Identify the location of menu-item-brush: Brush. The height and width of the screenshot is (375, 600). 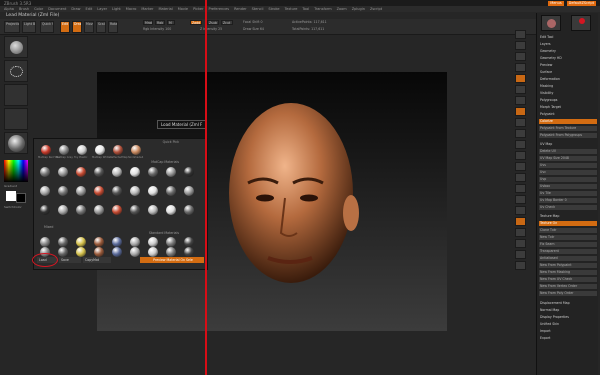
(24, 9).